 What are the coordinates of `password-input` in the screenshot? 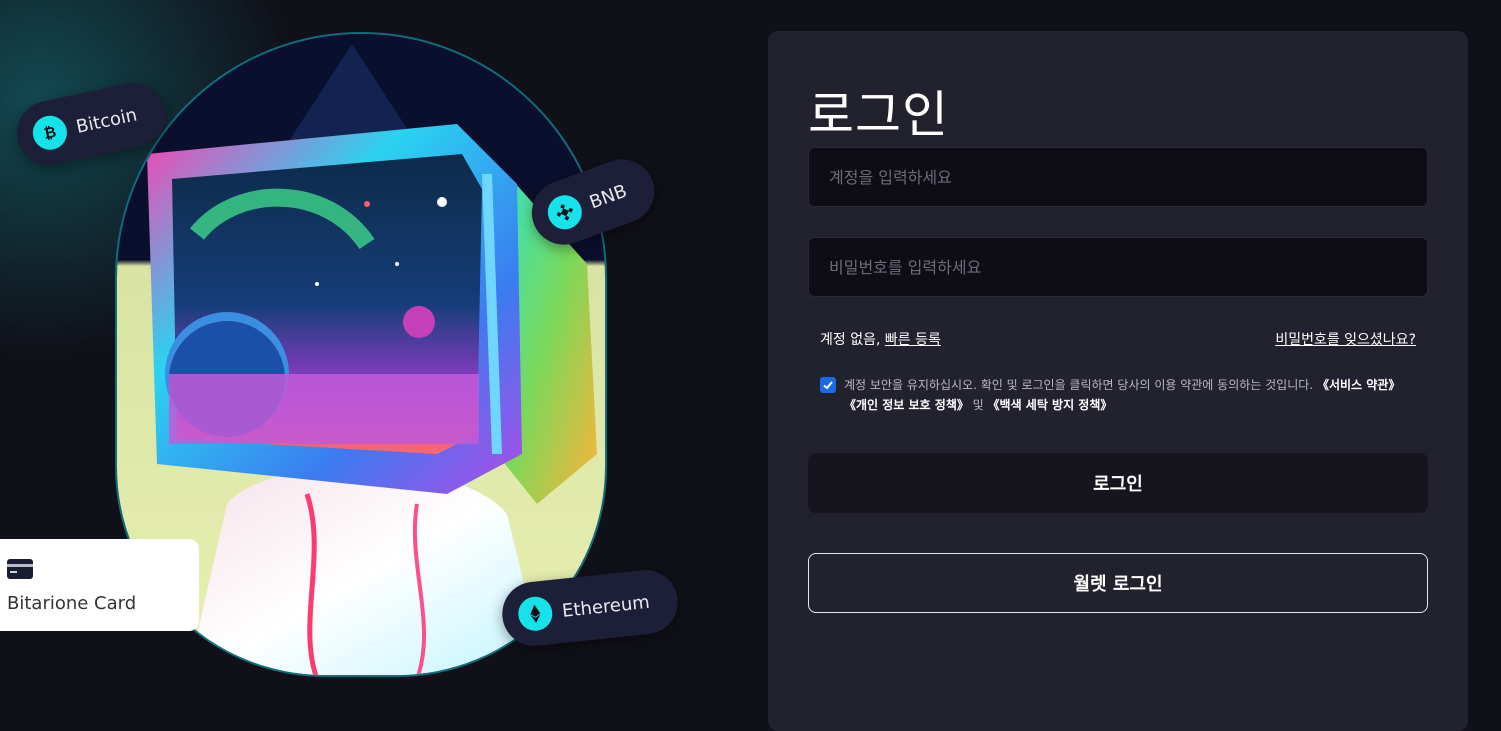 It's located at (1118, 267).